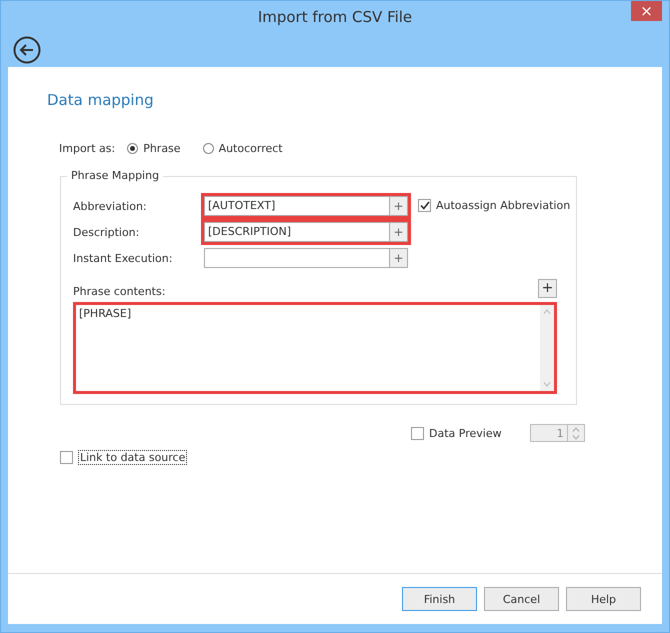  Describe the element at coordinates (296, 206) in the screenshot. I see `input-field: [AUTOTEXT]` at that location.